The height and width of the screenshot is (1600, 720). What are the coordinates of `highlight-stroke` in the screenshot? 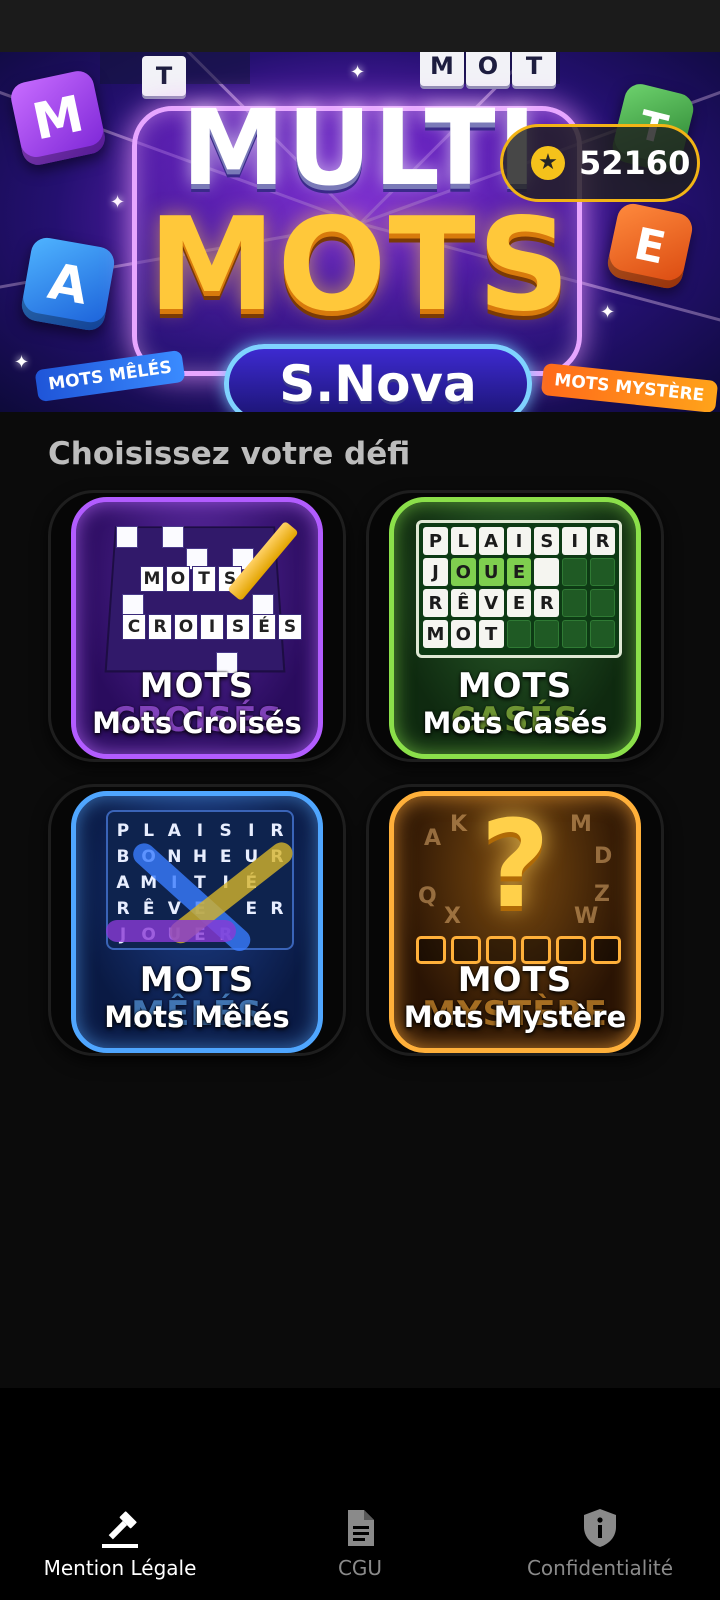 It's located at (171, 931).